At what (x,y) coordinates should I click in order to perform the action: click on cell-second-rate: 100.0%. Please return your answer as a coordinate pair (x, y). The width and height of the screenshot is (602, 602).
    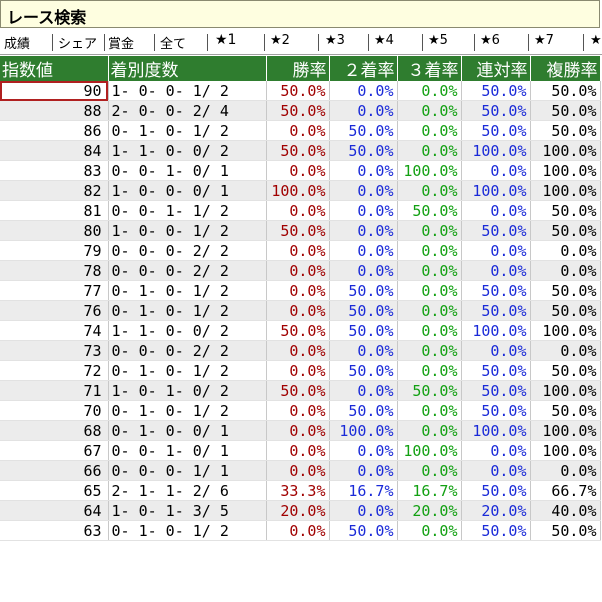
    Looking at the image, I should click on (363, 430).